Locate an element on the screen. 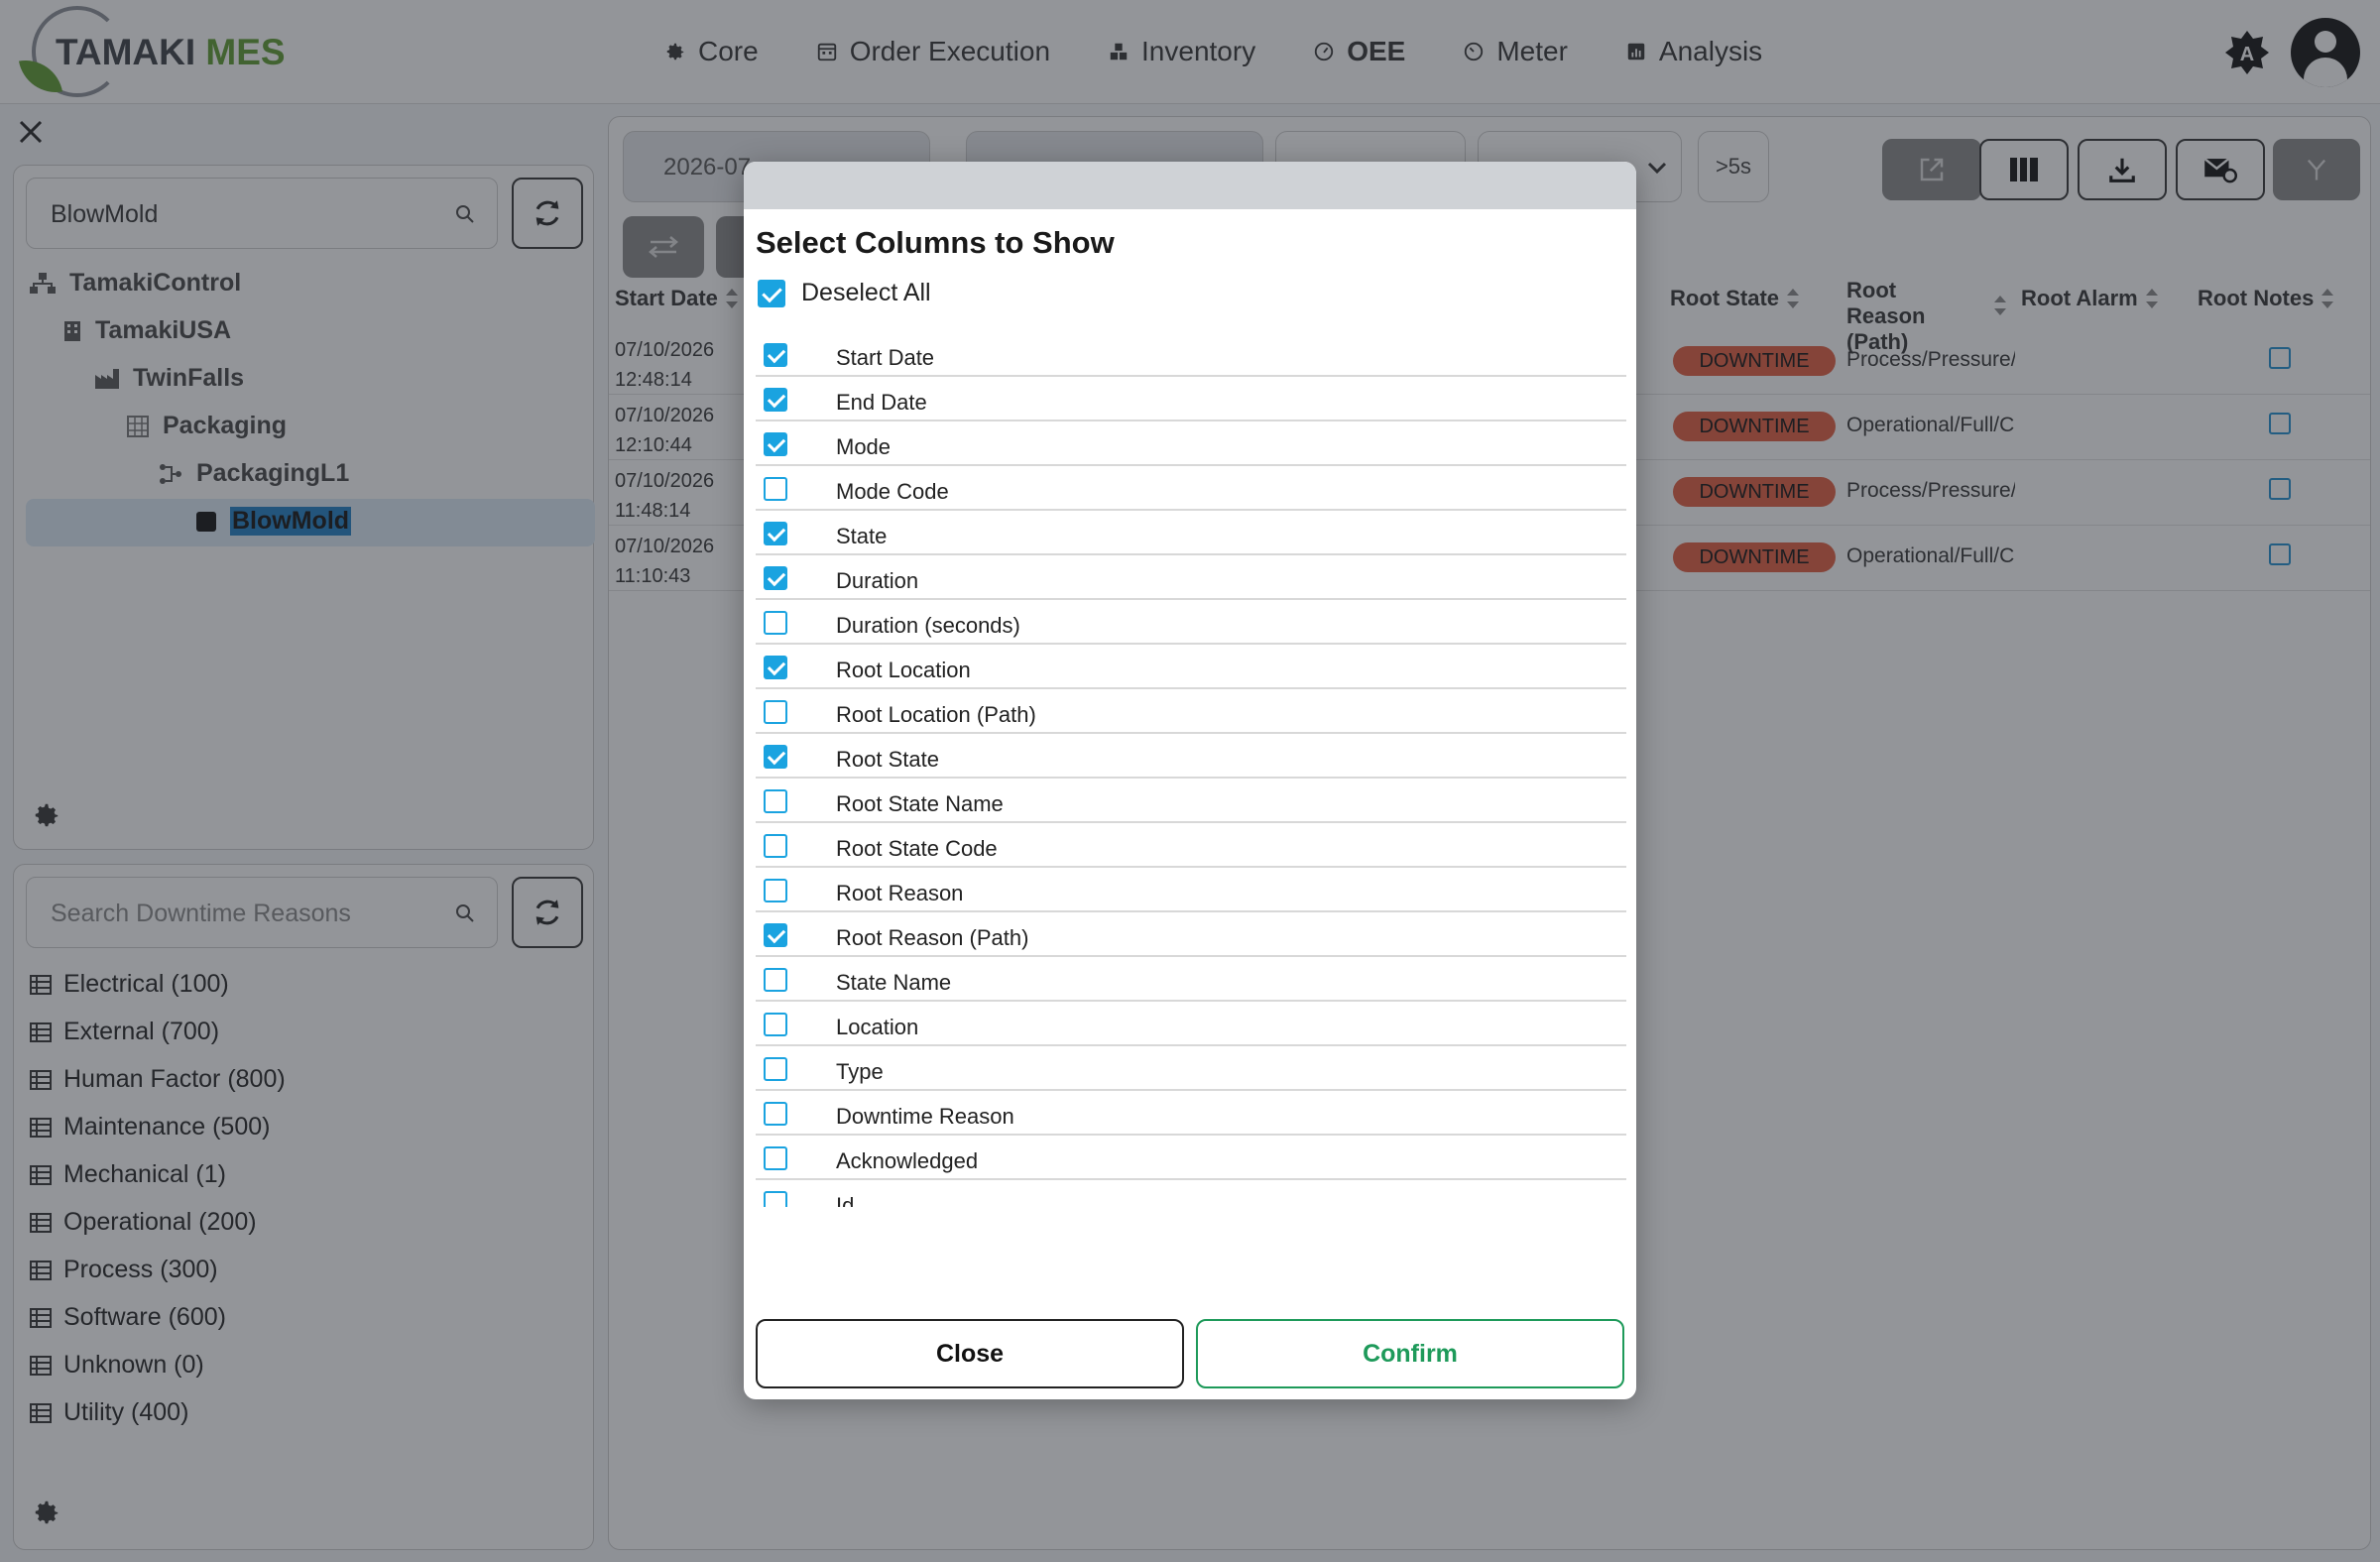 This screenshot has width=2380, height=1562. column-option-row: Downtime Reason is located at coordinates (1191, 1113).